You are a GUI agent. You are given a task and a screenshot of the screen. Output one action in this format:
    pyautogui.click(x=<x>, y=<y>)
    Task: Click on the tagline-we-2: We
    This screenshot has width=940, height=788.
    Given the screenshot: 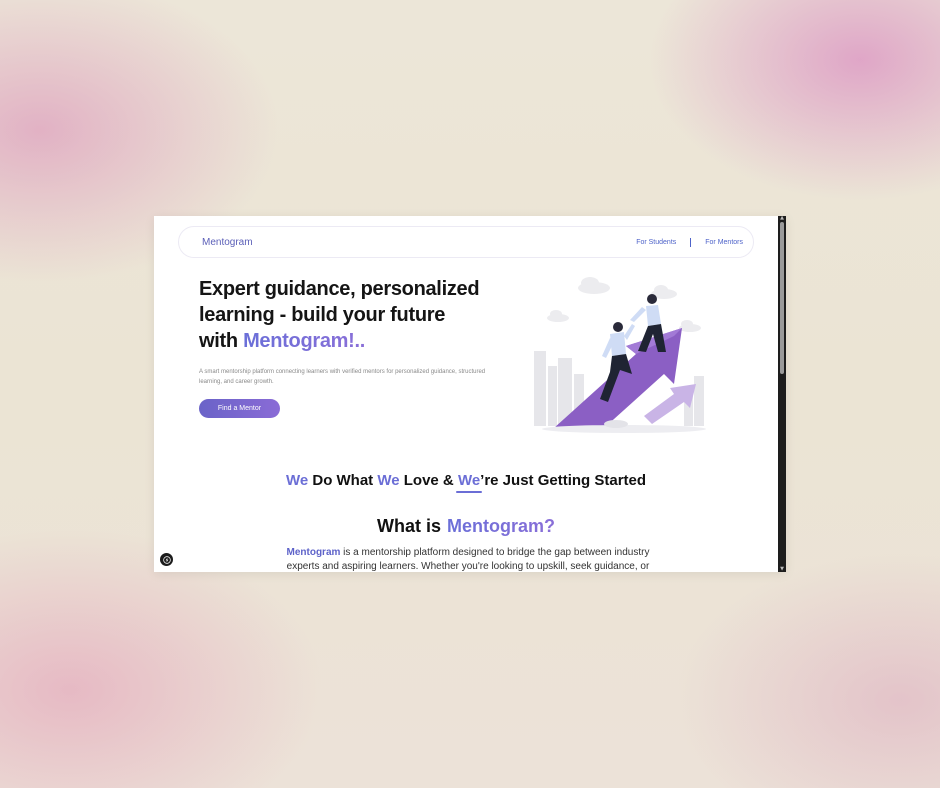 What is the action you would take?
    pyautogui.click(x=388, y=480)
    